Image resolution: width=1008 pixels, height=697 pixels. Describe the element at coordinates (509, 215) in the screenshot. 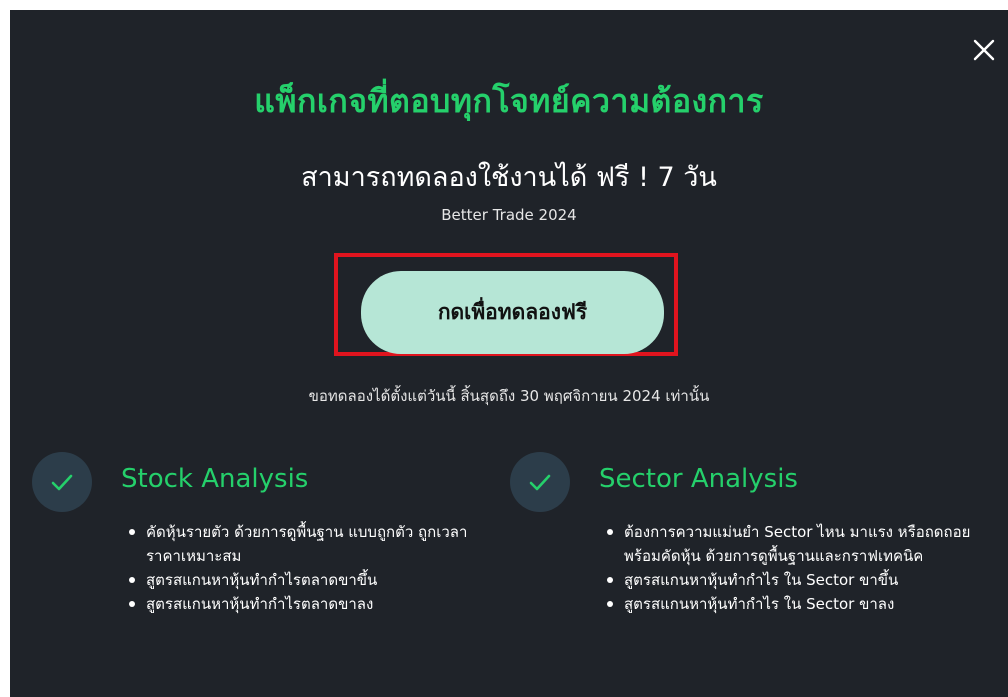

I see `brand-label: Better Trade 2024` at that location.